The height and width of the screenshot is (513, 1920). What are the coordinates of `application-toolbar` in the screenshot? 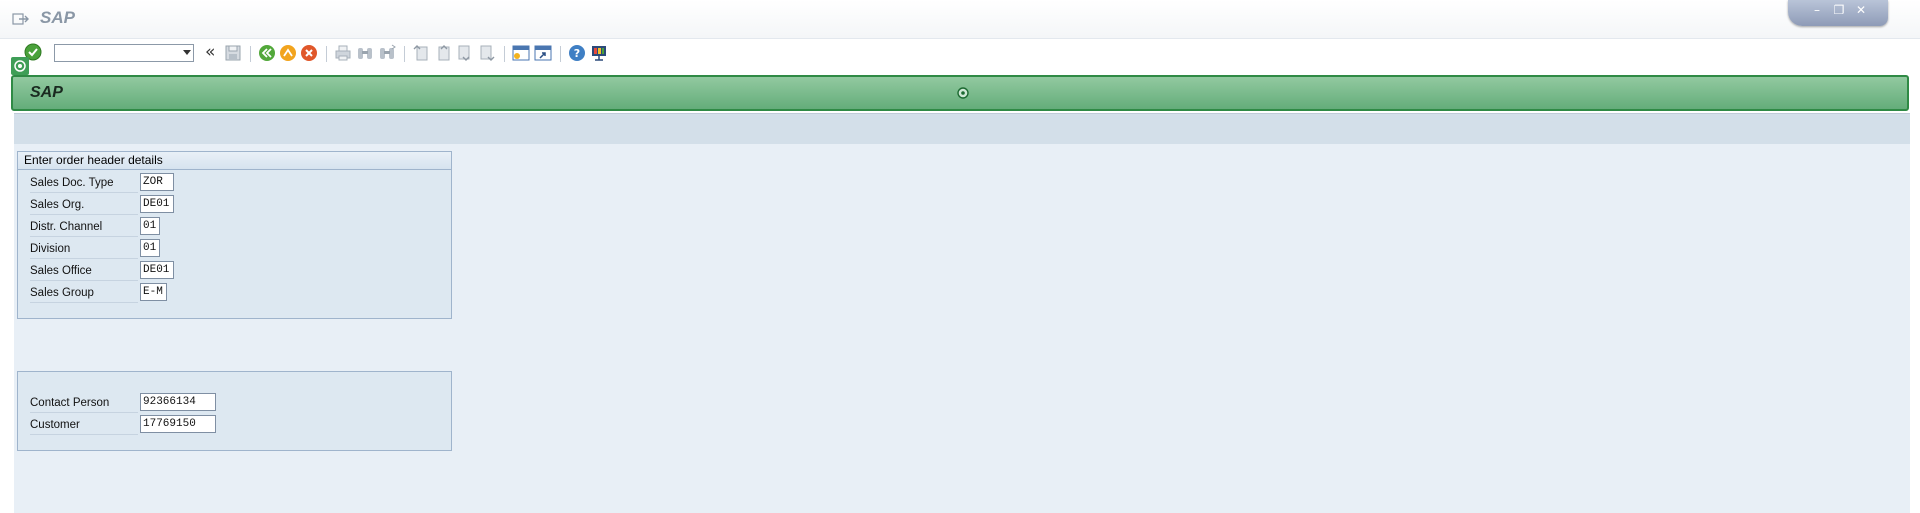 It's located at (962, 129).